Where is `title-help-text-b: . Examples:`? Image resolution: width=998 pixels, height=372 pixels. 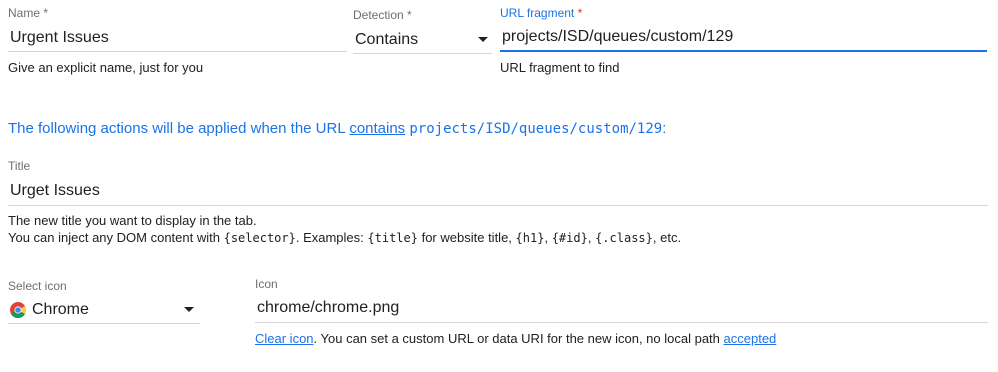
title-help-text-b: . Examples: is located at coordinates (329, 237).